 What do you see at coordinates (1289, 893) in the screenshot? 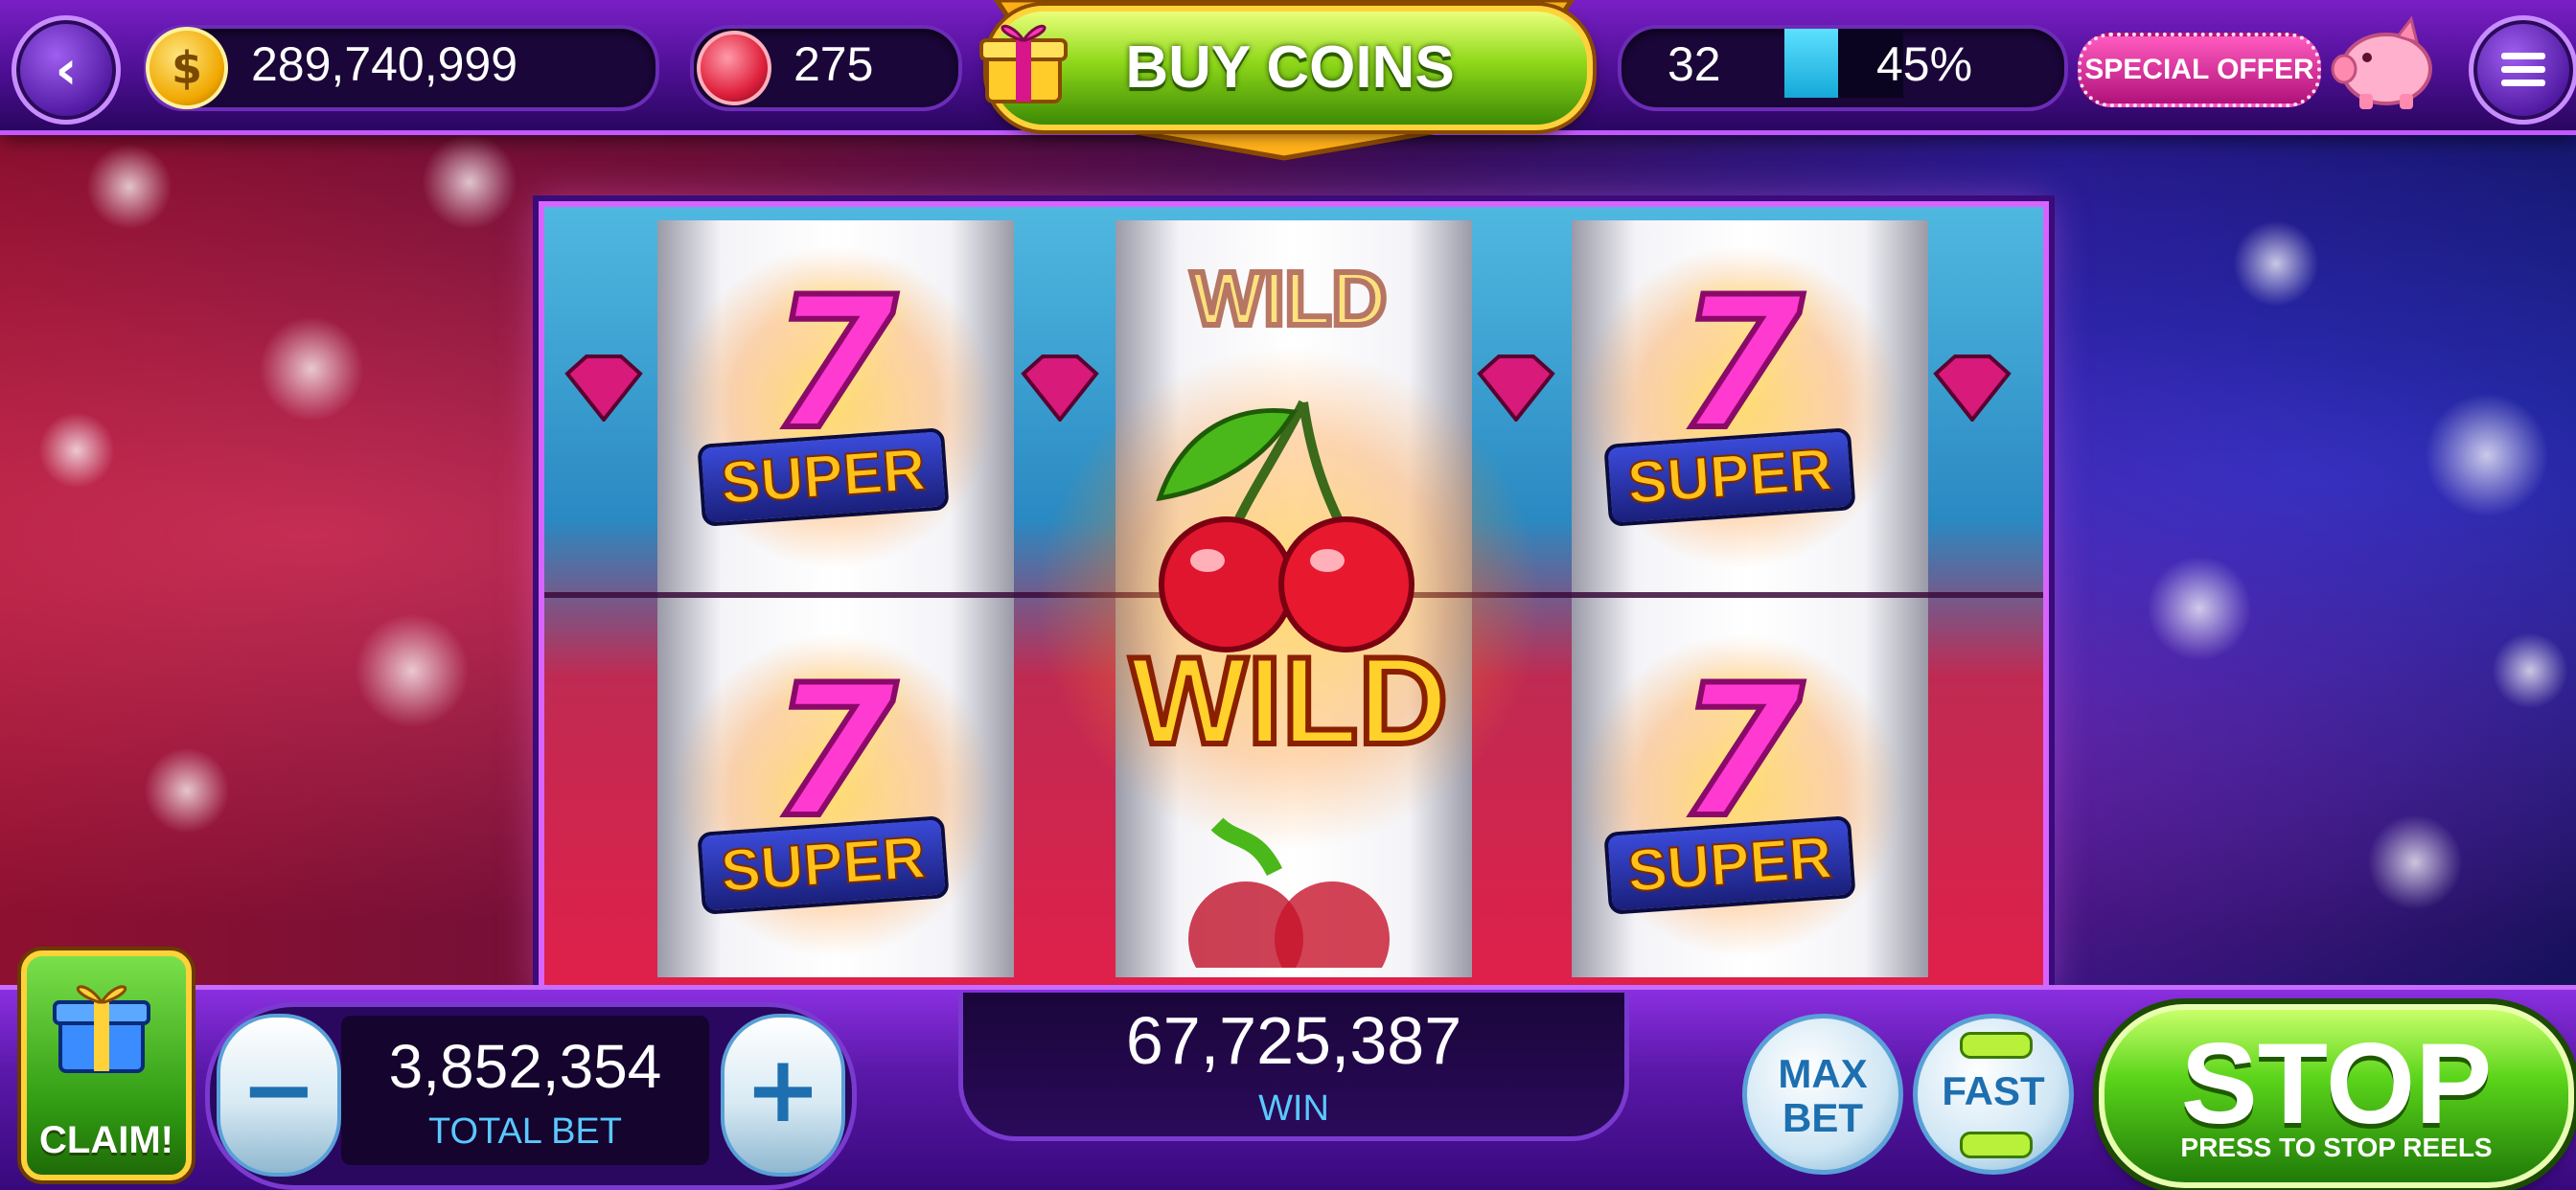
I see `cherries-icon-partial` at bounding box center [1289, 893].